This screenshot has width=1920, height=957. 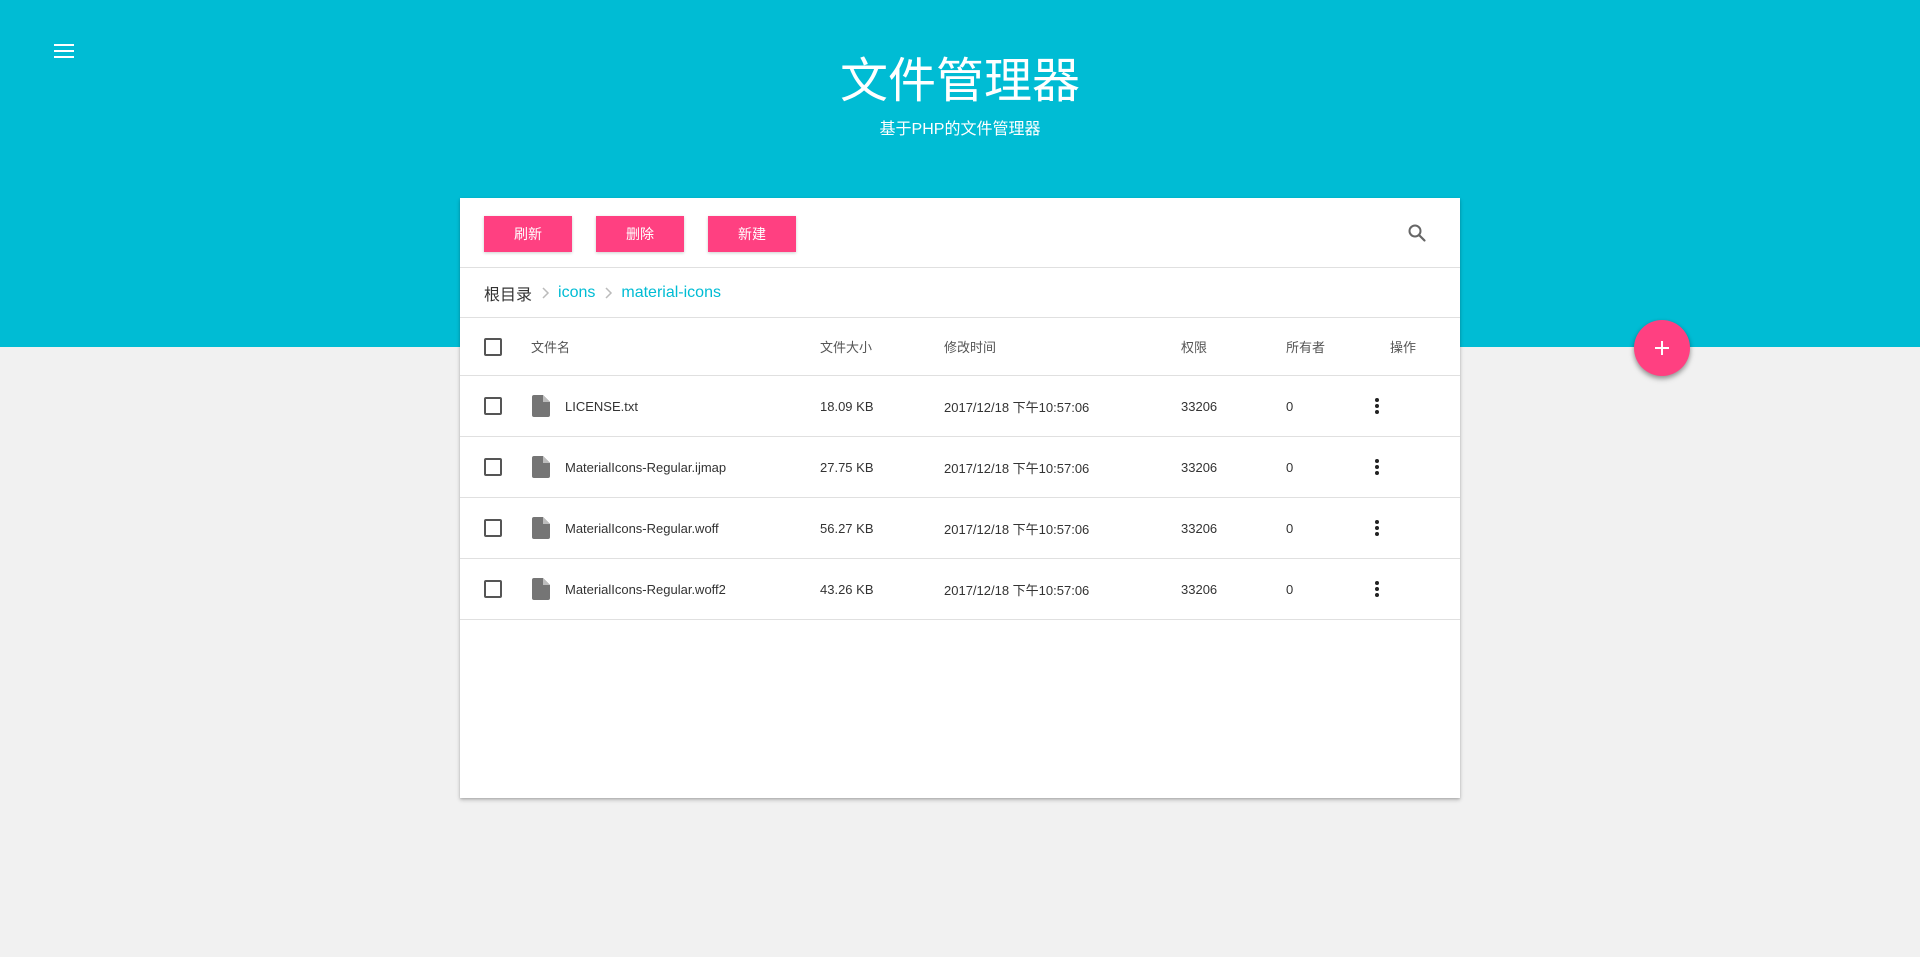 I want to click on breadcrumb: 根目录 icons material-icons, so click(x=960, y=293).